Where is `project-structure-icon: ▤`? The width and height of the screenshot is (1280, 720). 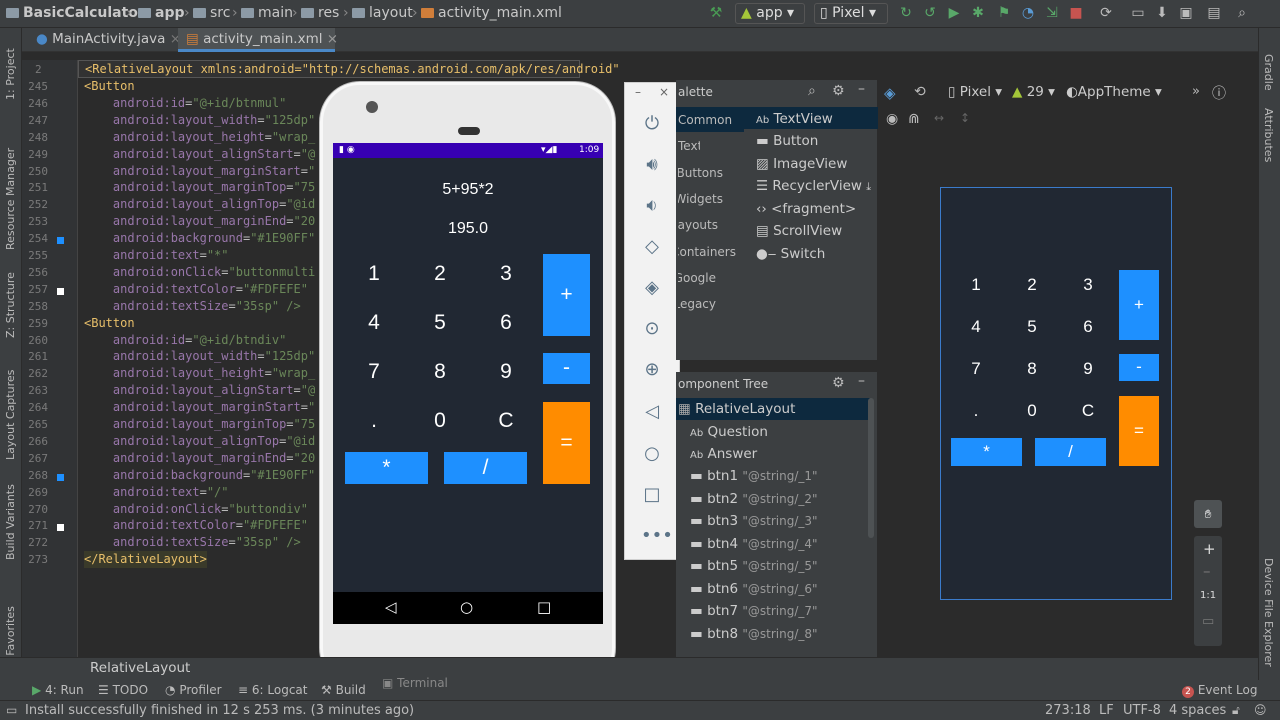 project-structure-icon: ▤ is located at coordinates (1214, 13).